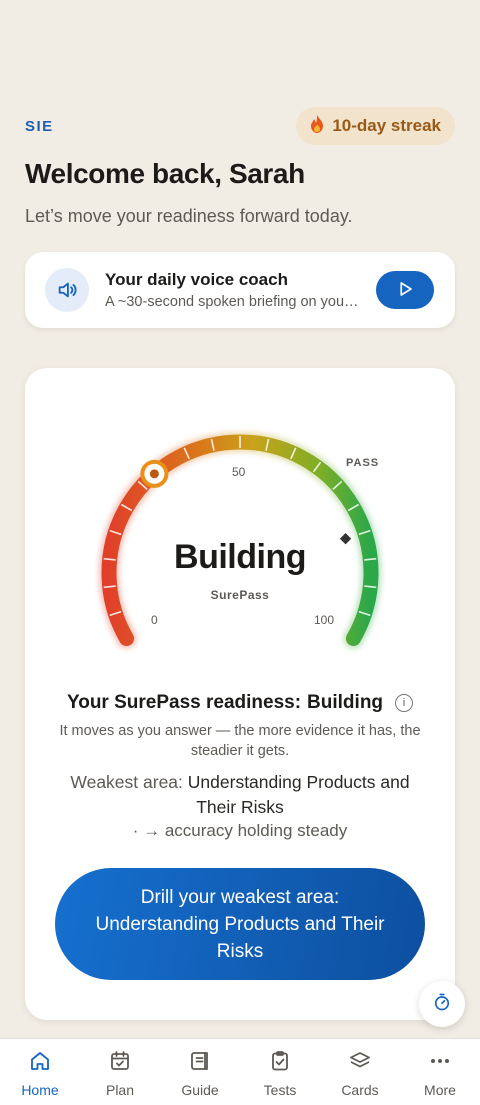 This screenshot has width=480, height=1105. I want to click on stopwatch-icon, so click(442, 1004).